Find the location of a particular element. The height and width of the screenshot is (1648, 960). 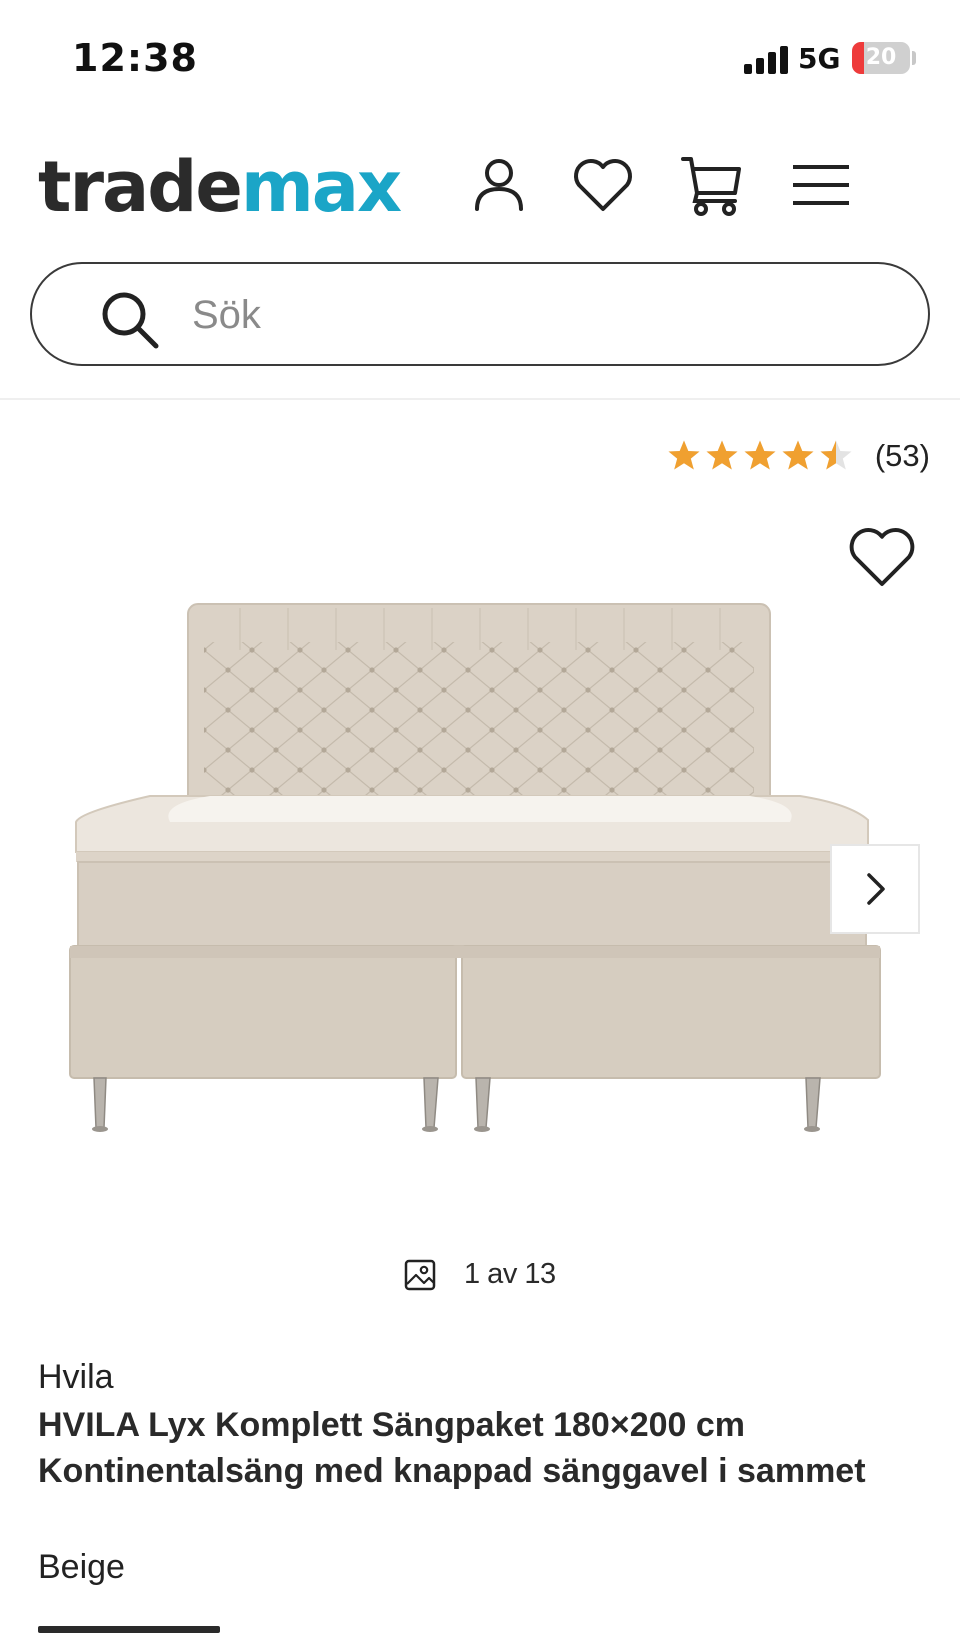

image-counter: 1 av 13 is located at coordinates (480, 1274).